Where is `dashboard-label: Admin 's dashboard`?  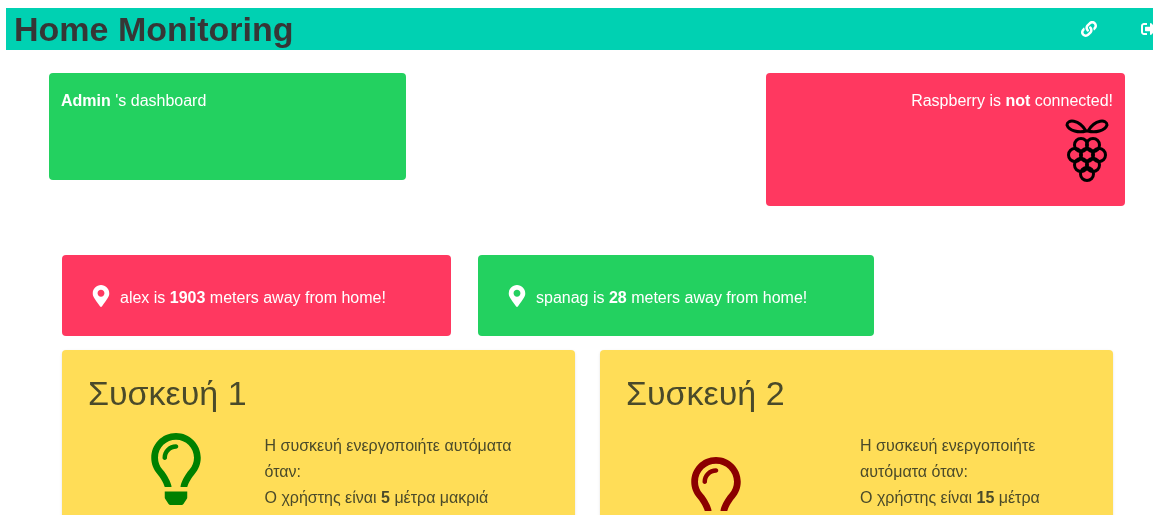 dashboard-label: Admin 's dashboard is located at coordinates (134, 100).